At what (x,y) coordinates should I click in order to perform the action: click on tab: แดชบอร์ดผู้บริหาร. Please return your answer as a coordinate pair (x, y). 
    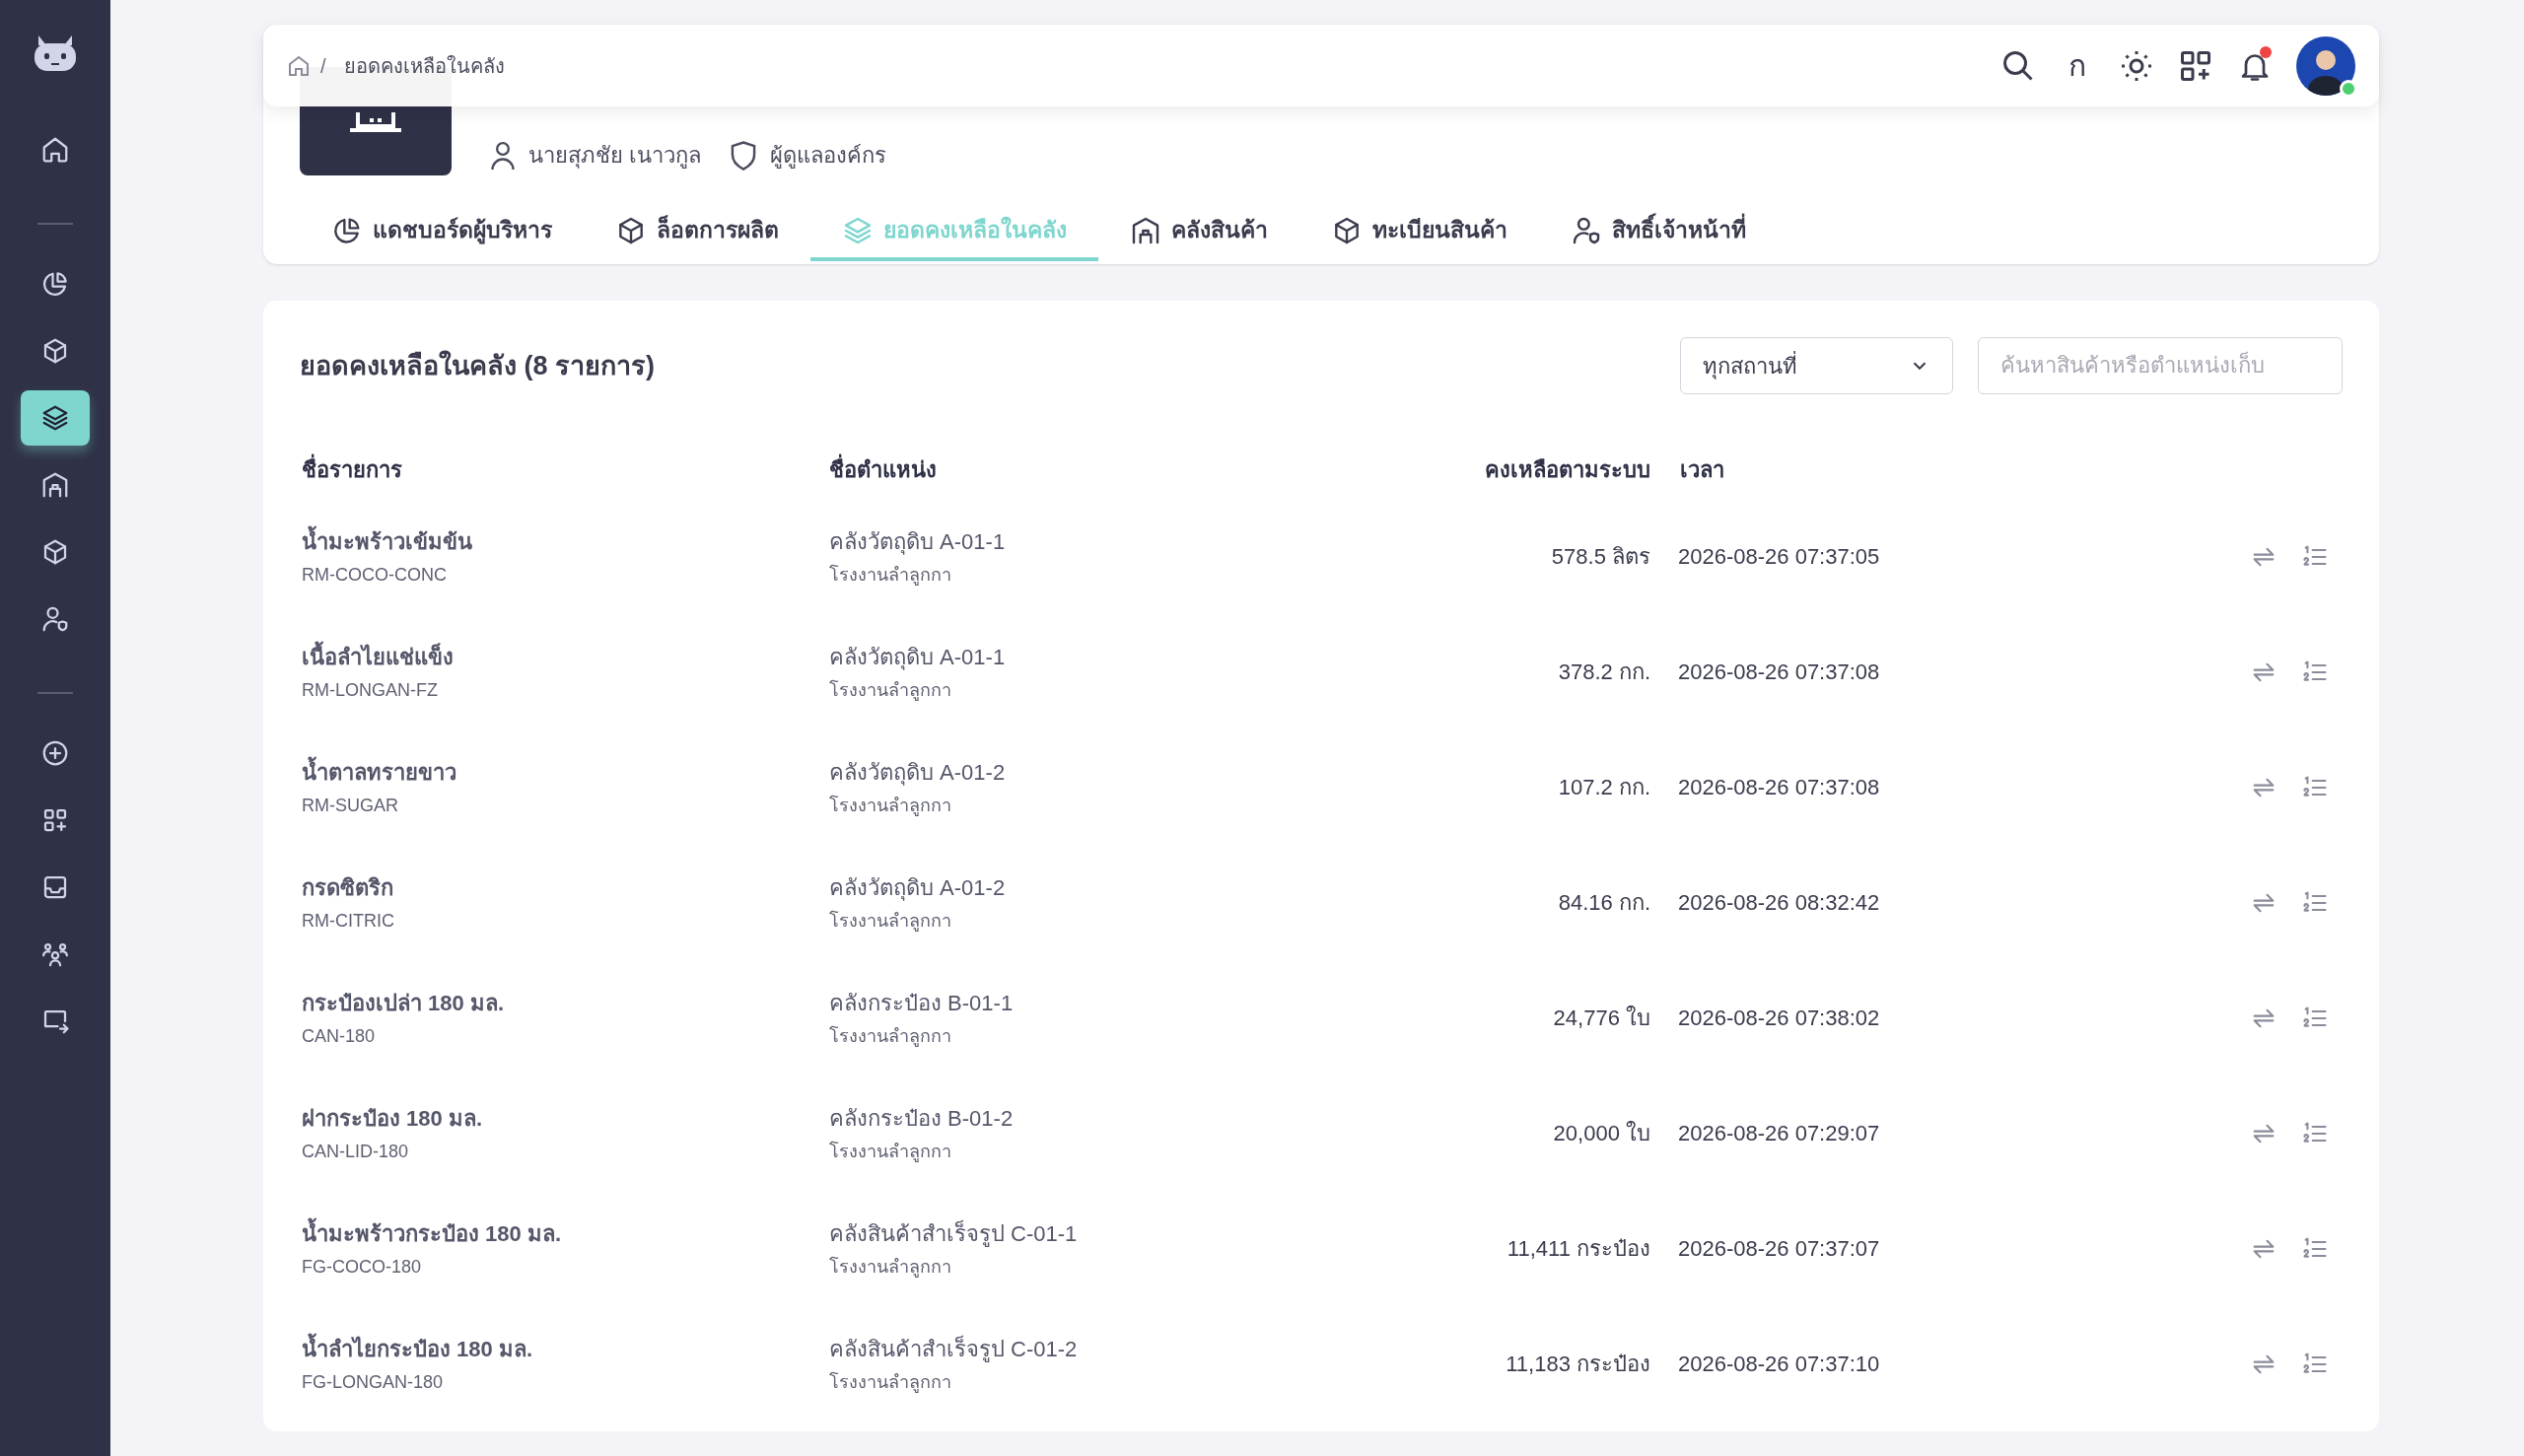
    Looking at the image, I should click on (442, 232).